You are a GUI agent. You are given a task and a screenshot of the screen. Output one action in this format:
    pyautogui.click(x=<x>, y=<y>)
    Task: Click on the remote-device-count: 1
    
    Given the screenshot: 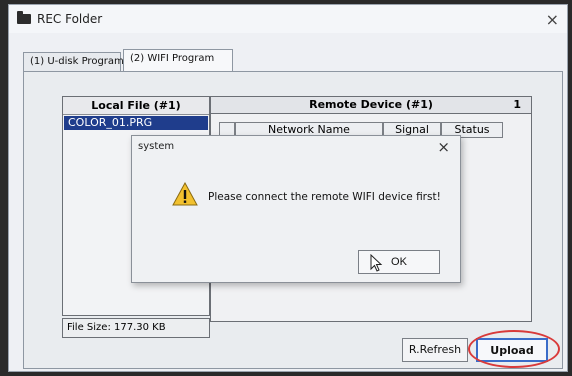 What is the action you would take?
    pyautogui.click(x=517, y=104)
    